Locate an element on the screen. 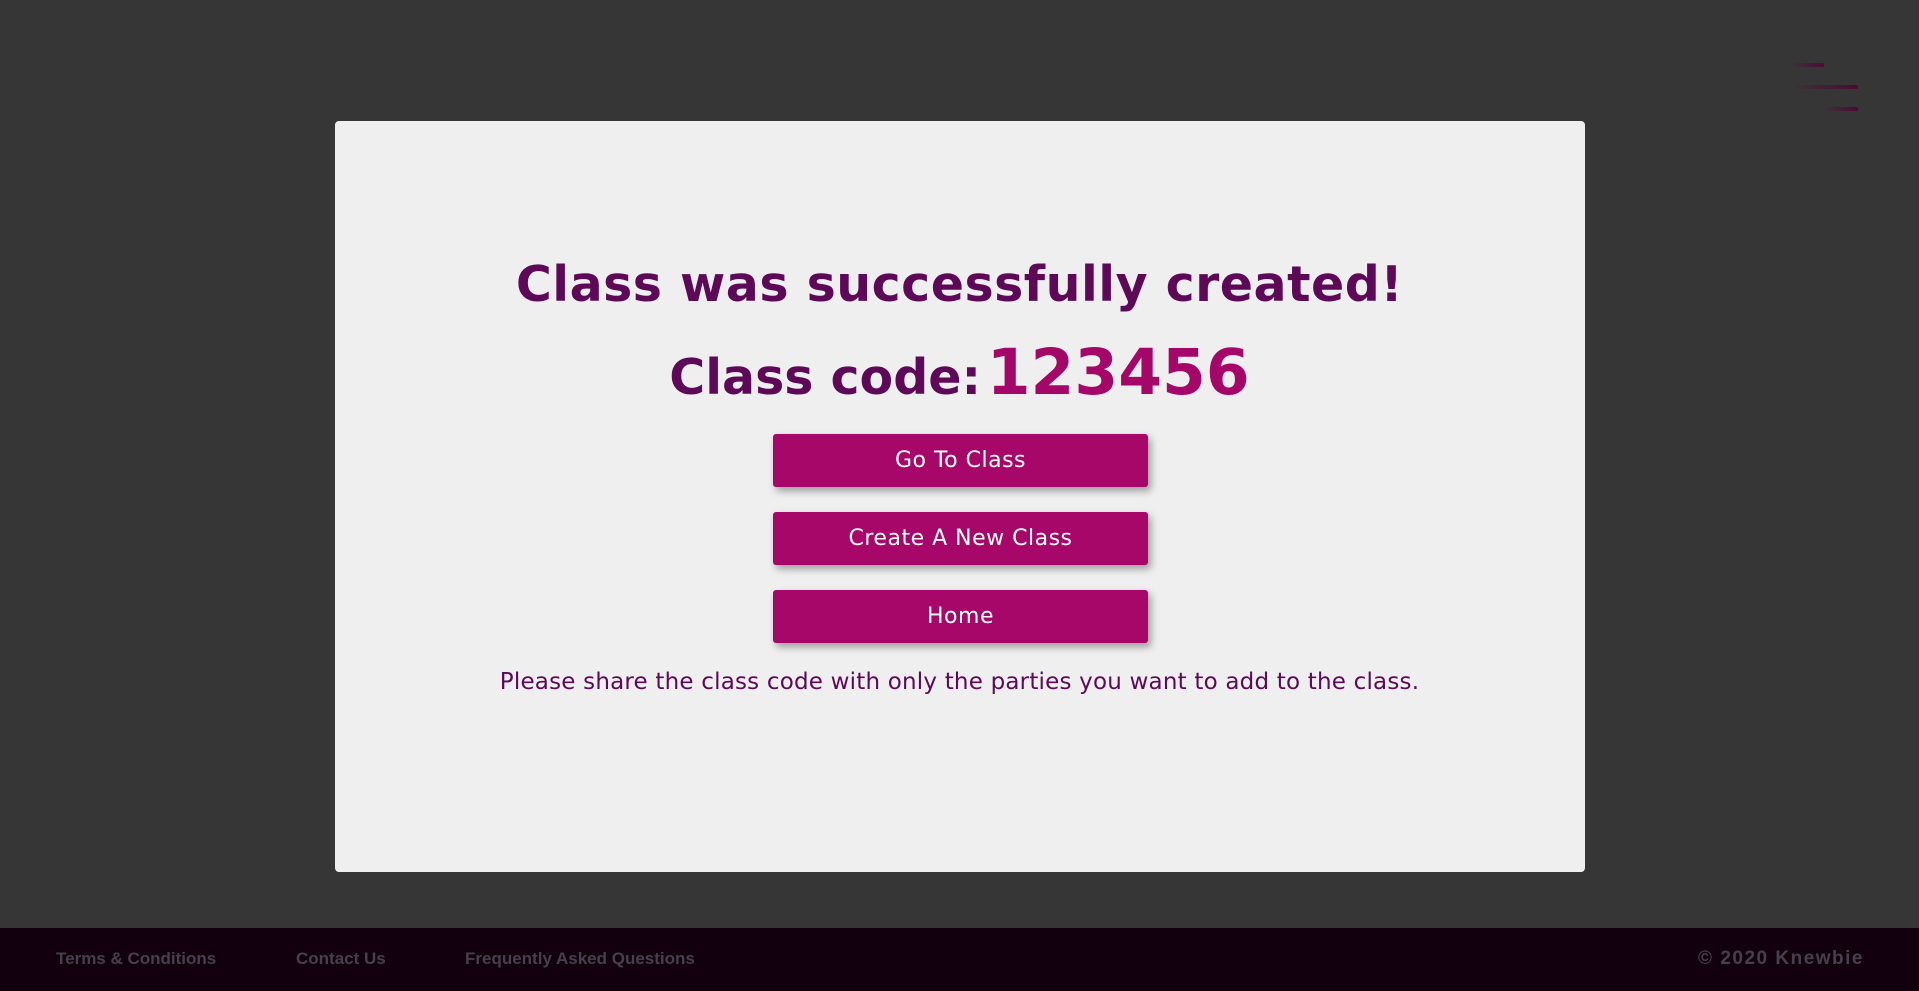 This screenshot has height=991, width=1919. menu-line-middle is located at coordinates (1826, 87).